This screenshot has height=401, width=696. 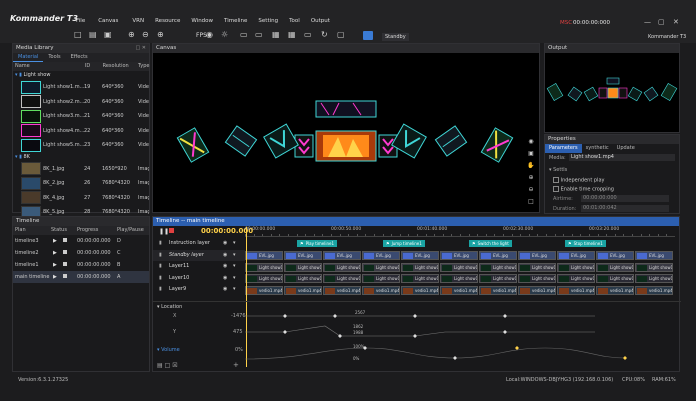 What do you see at coordinates (28, 57) in the screenshot?
I see `tab-material: Material` at bounding box center [28, 57].